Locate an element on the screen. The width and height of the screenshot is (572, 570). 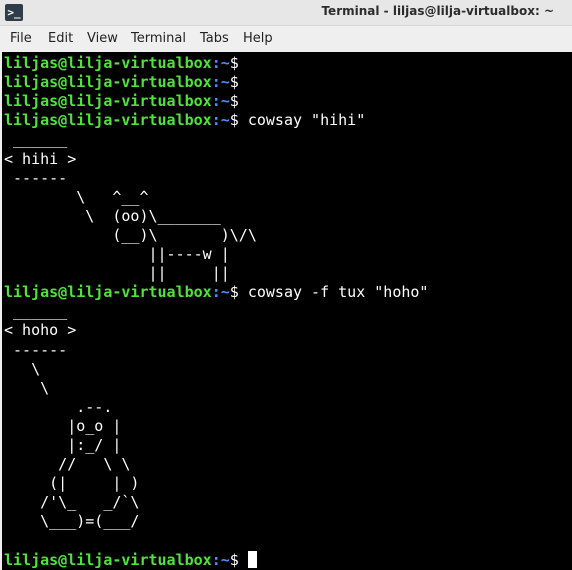
window-title: Terminal - liljas@lilja-virtualbox: ~ is located at coordinates (437, 11).